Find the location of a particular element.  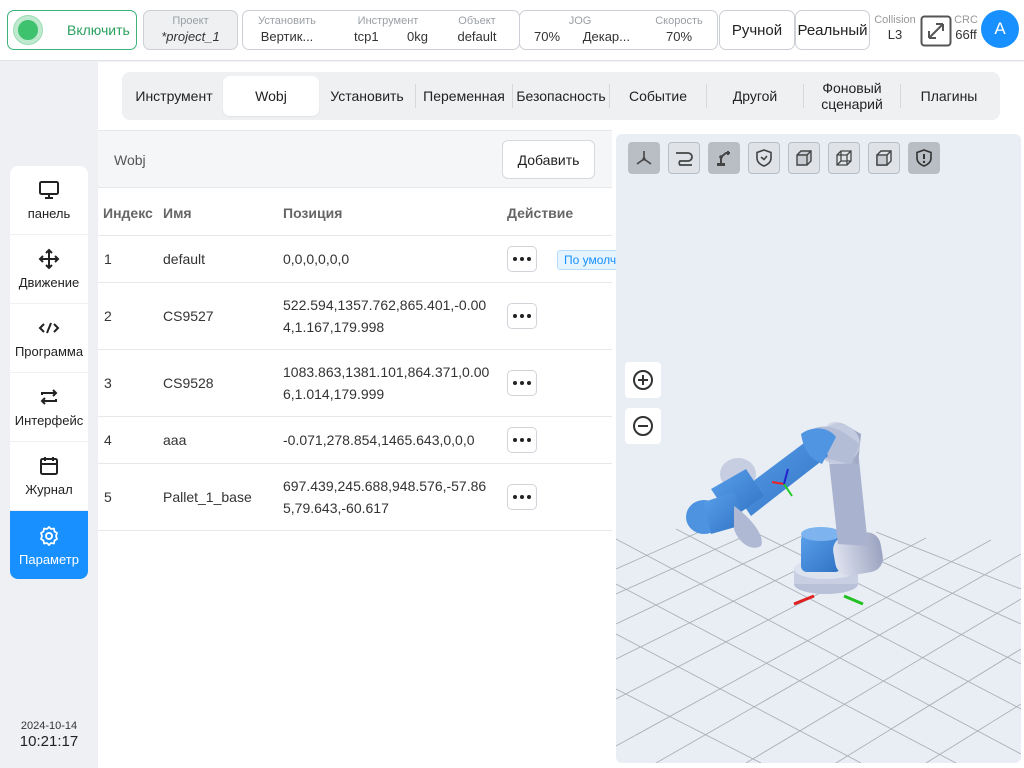

speed-status: Скорость 70% is located at coordinates (679, 30).